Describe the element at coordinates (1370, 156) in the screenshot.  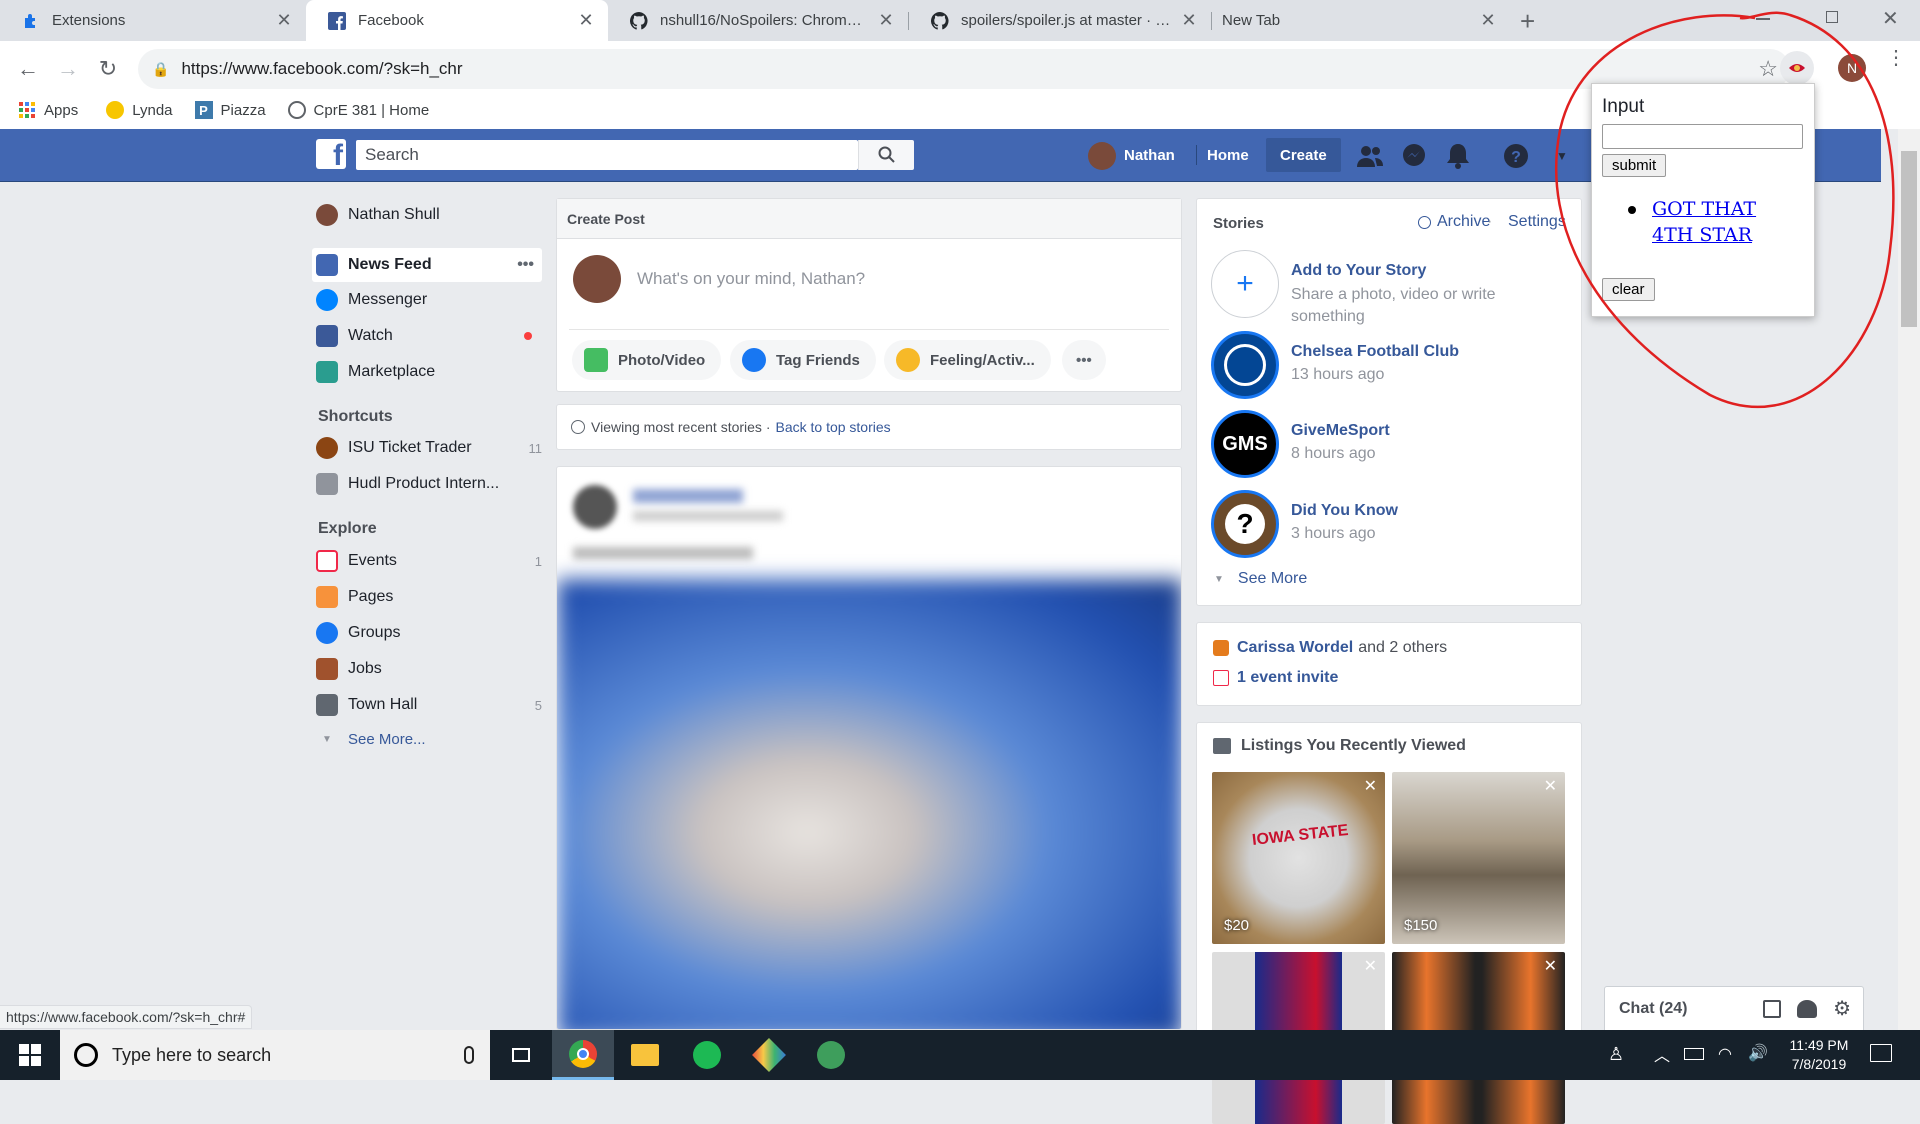
I see `friend-requests-icon` at that location.